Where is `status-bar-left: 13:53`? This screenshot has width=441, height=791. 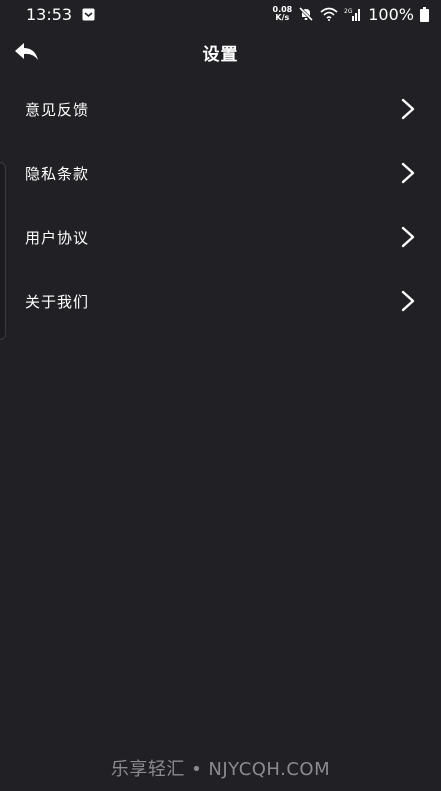
status-bar-left: 13:53 is located at coordinates (60, 14).